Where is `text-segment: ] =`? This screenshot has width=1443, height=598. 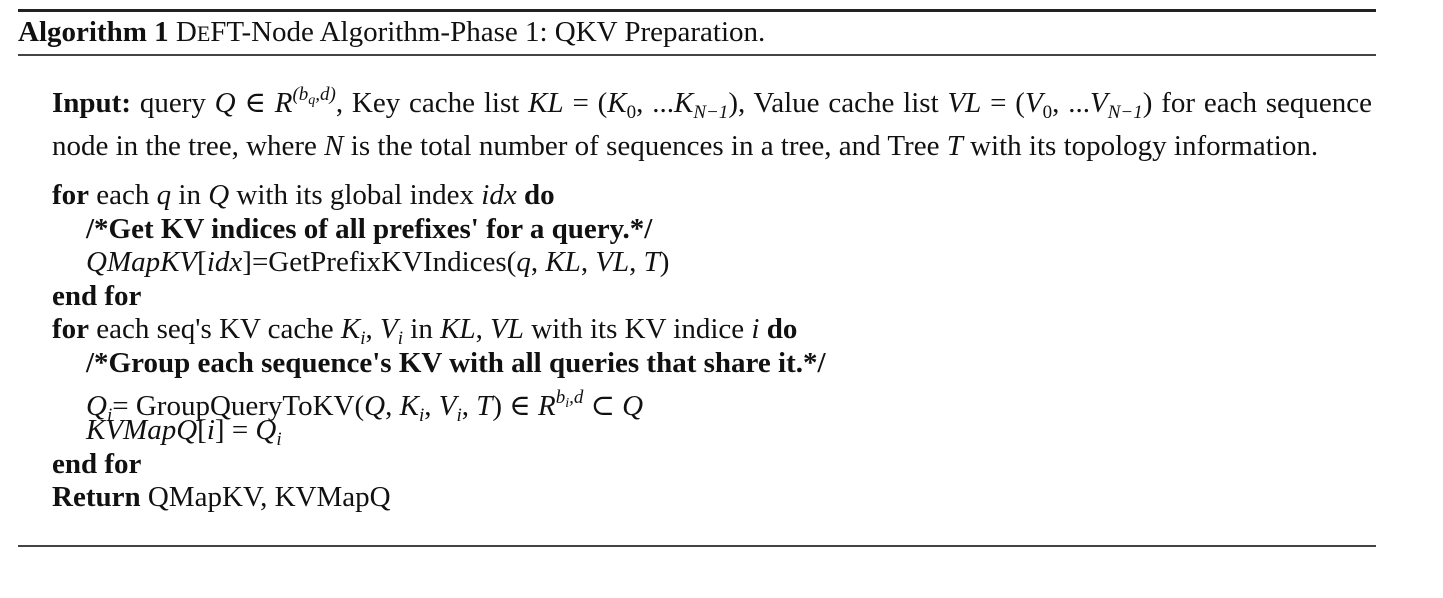 text-segment: ] = is located at coordinates (235, 430).